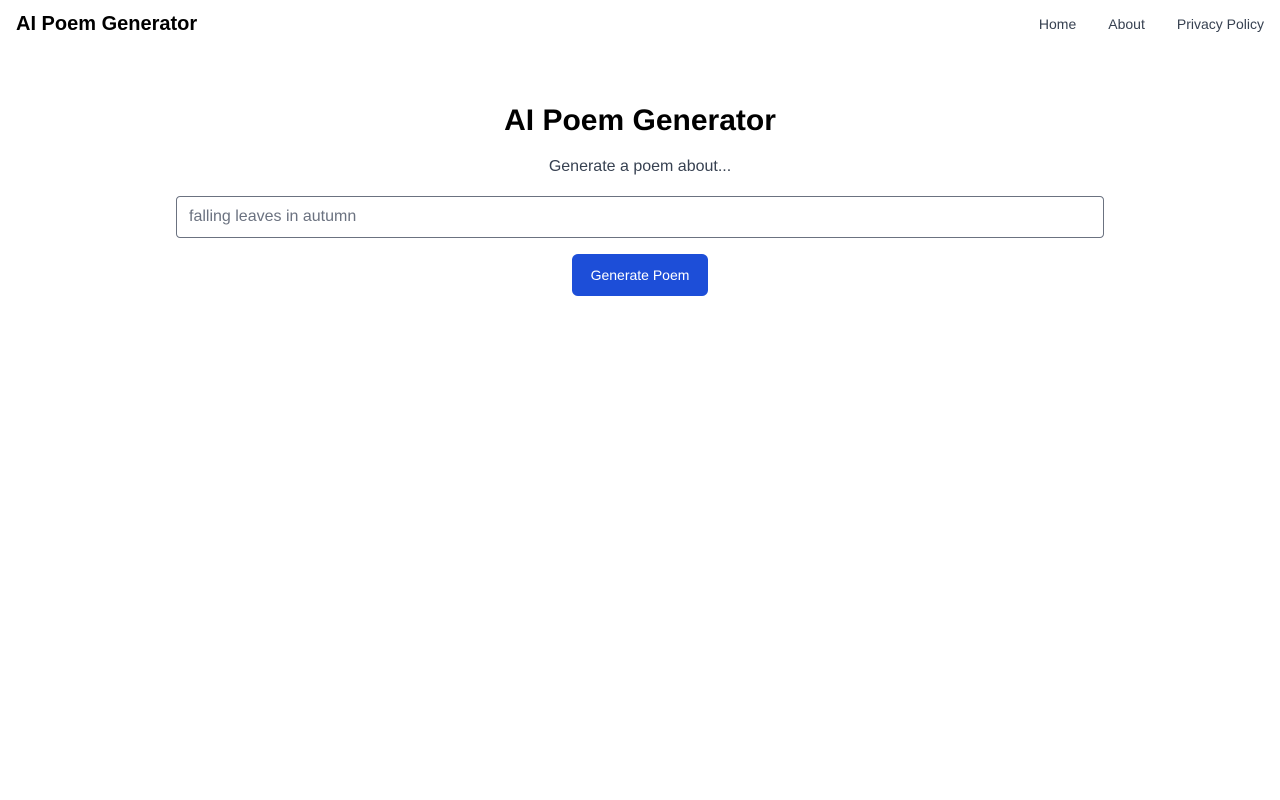  I want to click on nav-link-about: About, so click(1126, 24).